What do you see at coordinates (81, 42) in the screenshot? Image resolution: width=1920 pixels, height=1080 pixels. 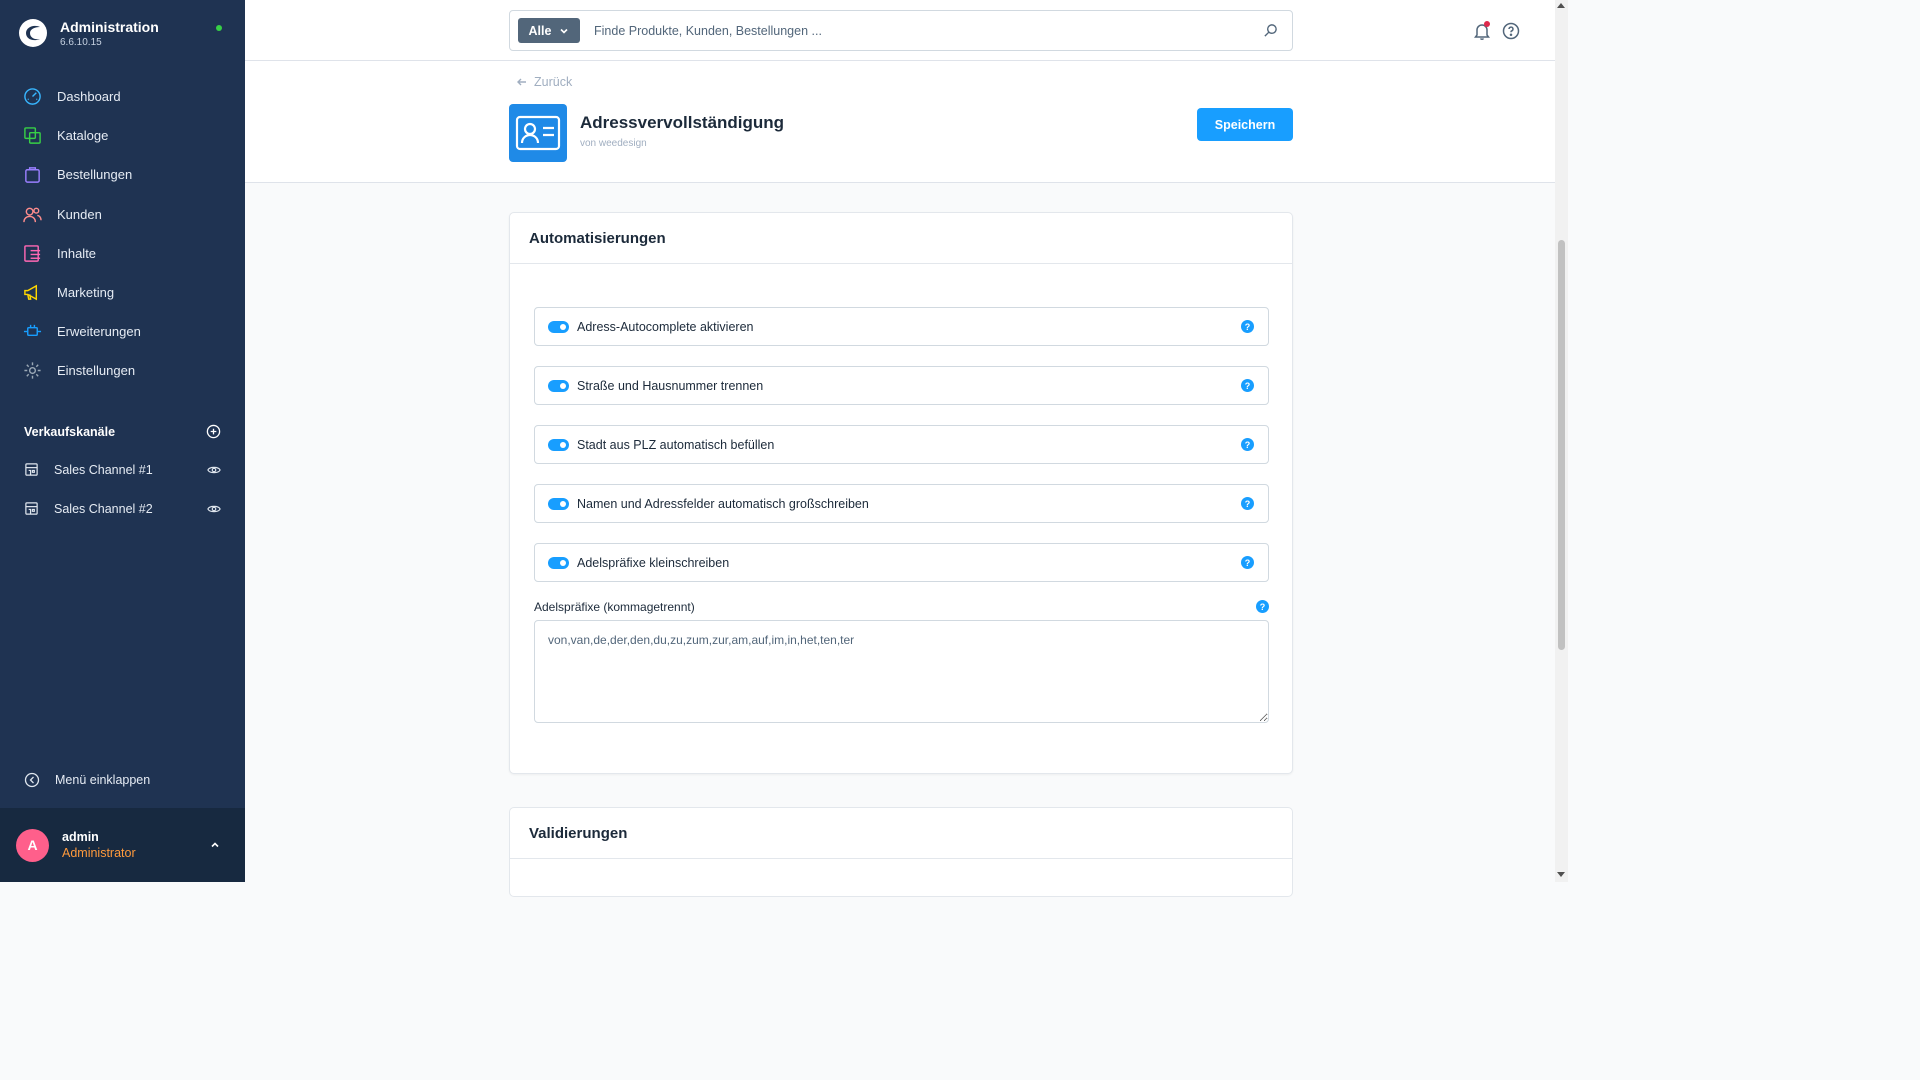 I see `app-version: 6.6.10.15` at bounding box center [81, 42].